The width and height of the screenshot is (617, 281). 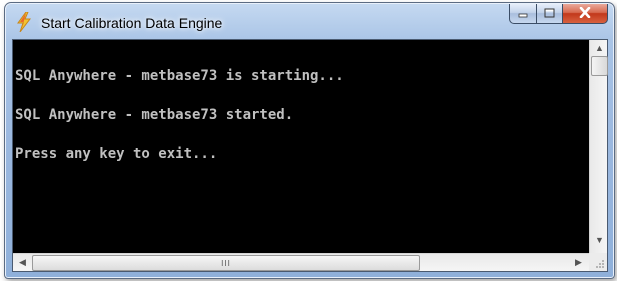 I want to click on horizontal-scrollbar: ◀ III ▶, so click(x=301, y=262).